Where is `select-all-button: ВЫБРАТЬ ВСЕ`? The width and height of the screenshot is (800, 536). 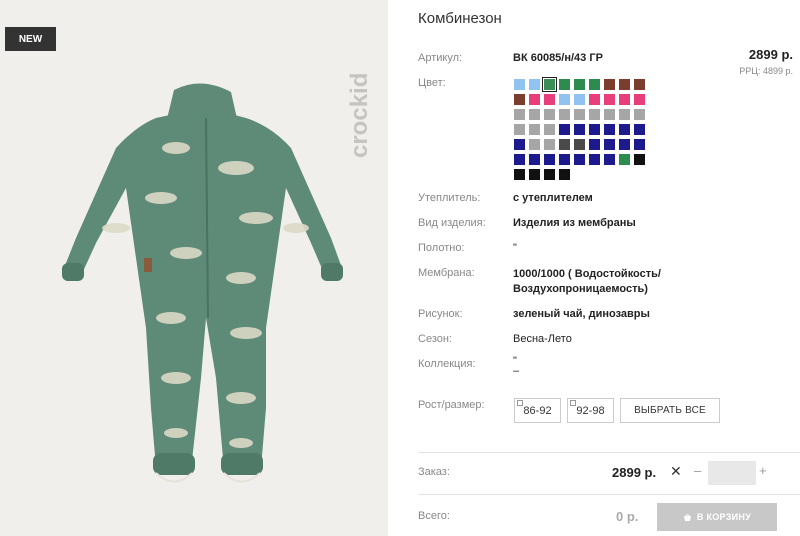
select-all-button: ВЫБРАТЬ ВСЕ is located at coordinates (670, 410).